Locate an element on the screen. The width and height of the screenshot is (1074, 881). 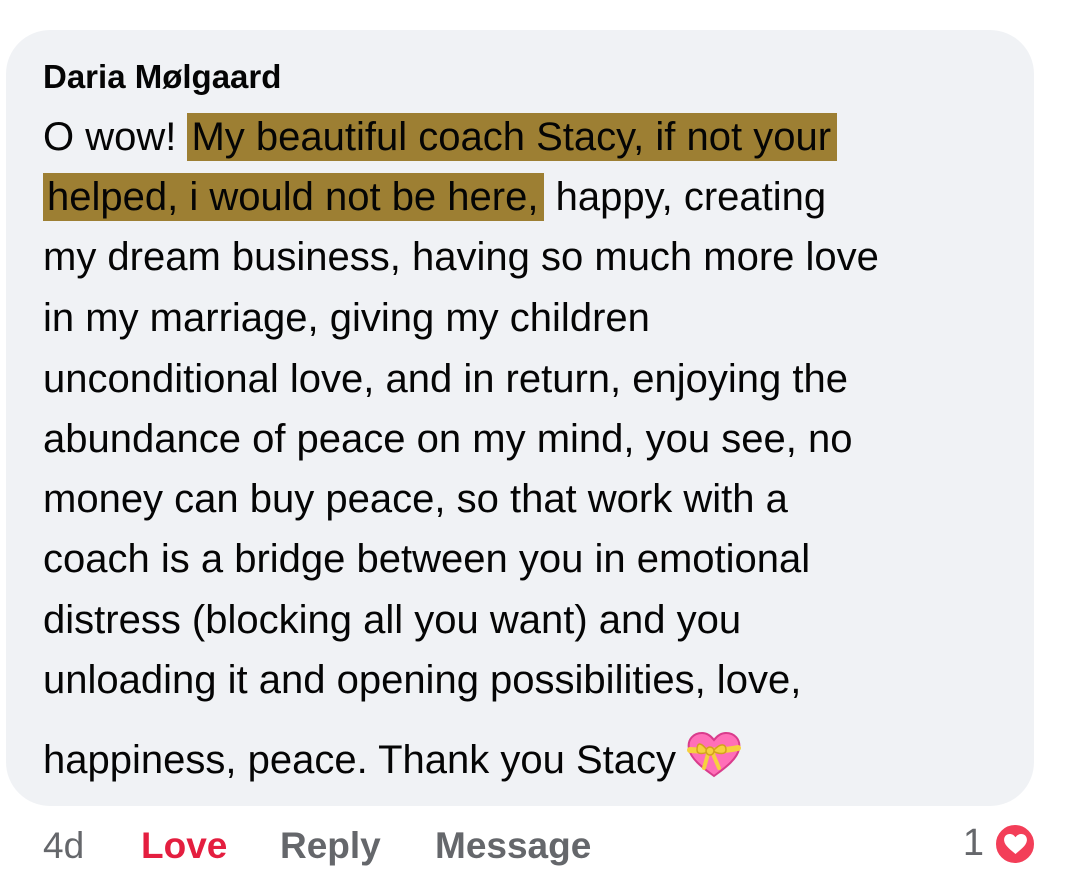
comment-line-9: distress (blocking all you want) and you is located at coordinates (392, 620).